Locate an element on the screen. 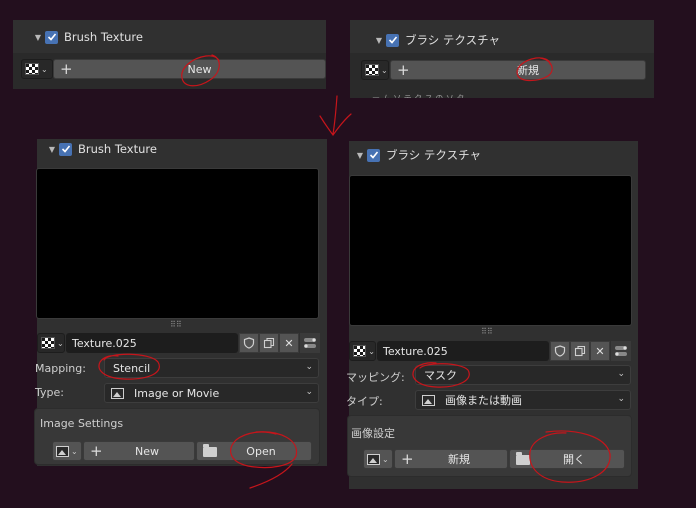 Image resolution: width=696 pixels, height=508 pixels. type-dropdown: Image or Movie ⌄ is located at coordinates (211, 393).